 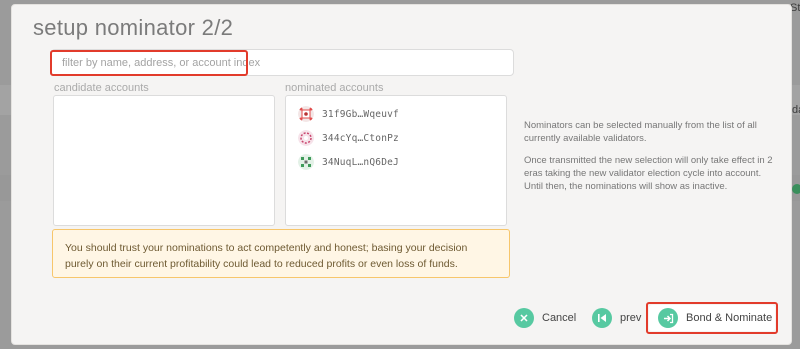 What do you see at coordinates (133, 27) in the screenshot?
I see `modal-title: setup nominator 2/2` at bounding box center [133, 27].